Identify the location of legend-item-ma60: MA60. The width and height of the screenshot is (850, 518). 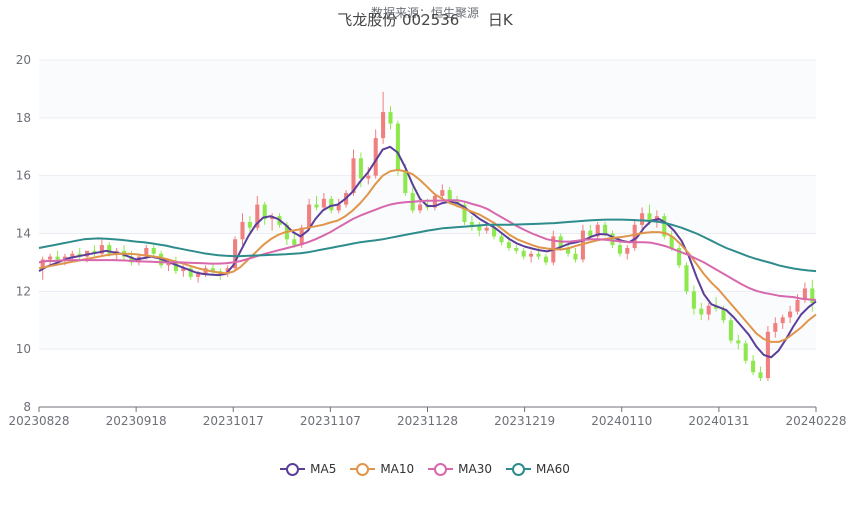
(538, 469).